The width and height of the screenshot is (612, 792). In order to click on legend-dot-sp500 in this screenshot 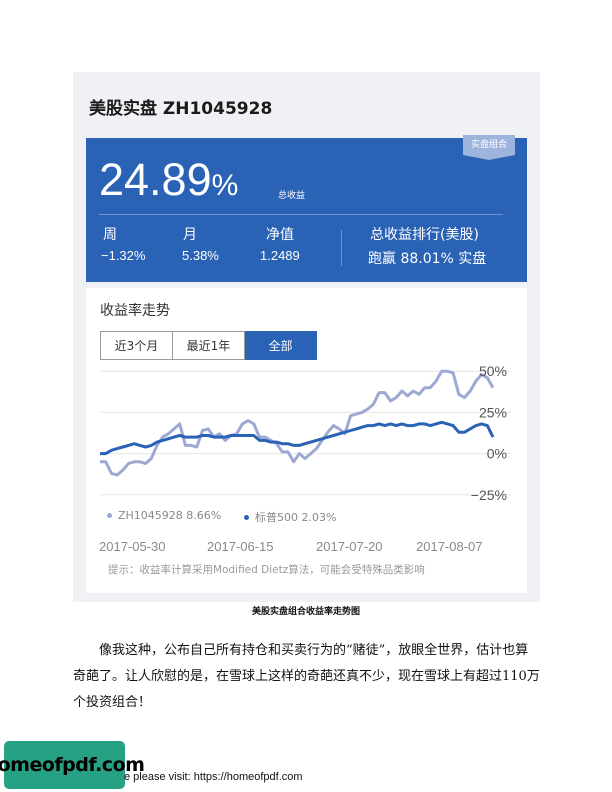, I will do `click(246, 517)`.